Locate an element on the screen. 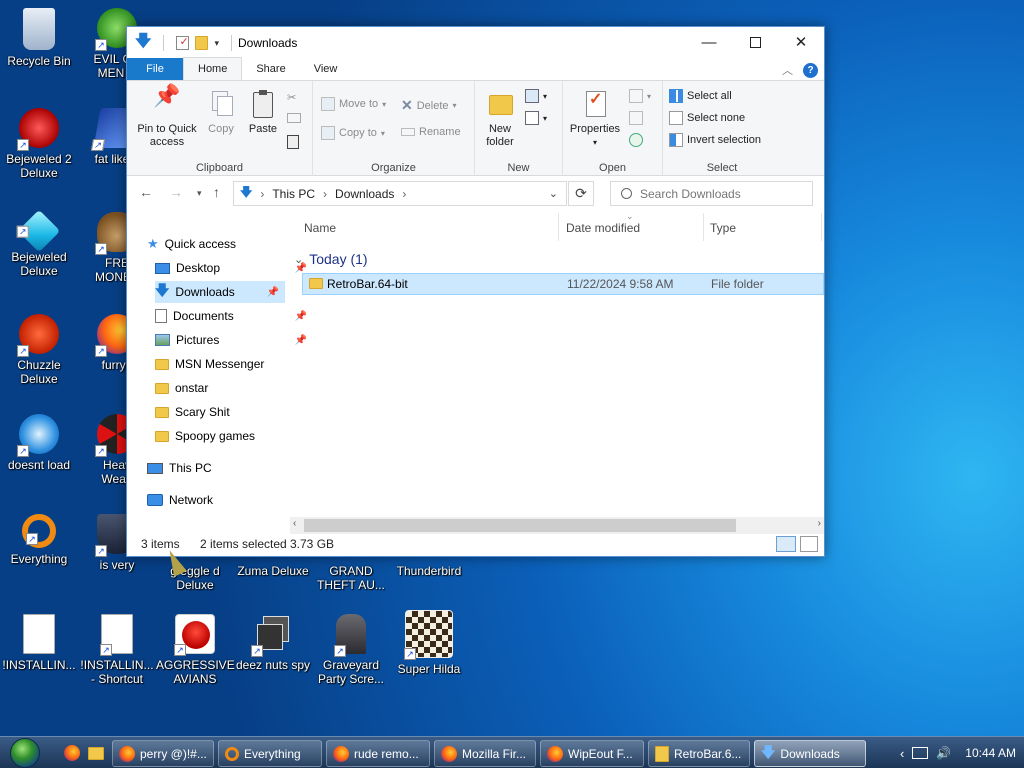 Image resolution: width=1024 pixels, height=768 pixels. volume-icon: 🔊 is located at coordinates (943, 753).